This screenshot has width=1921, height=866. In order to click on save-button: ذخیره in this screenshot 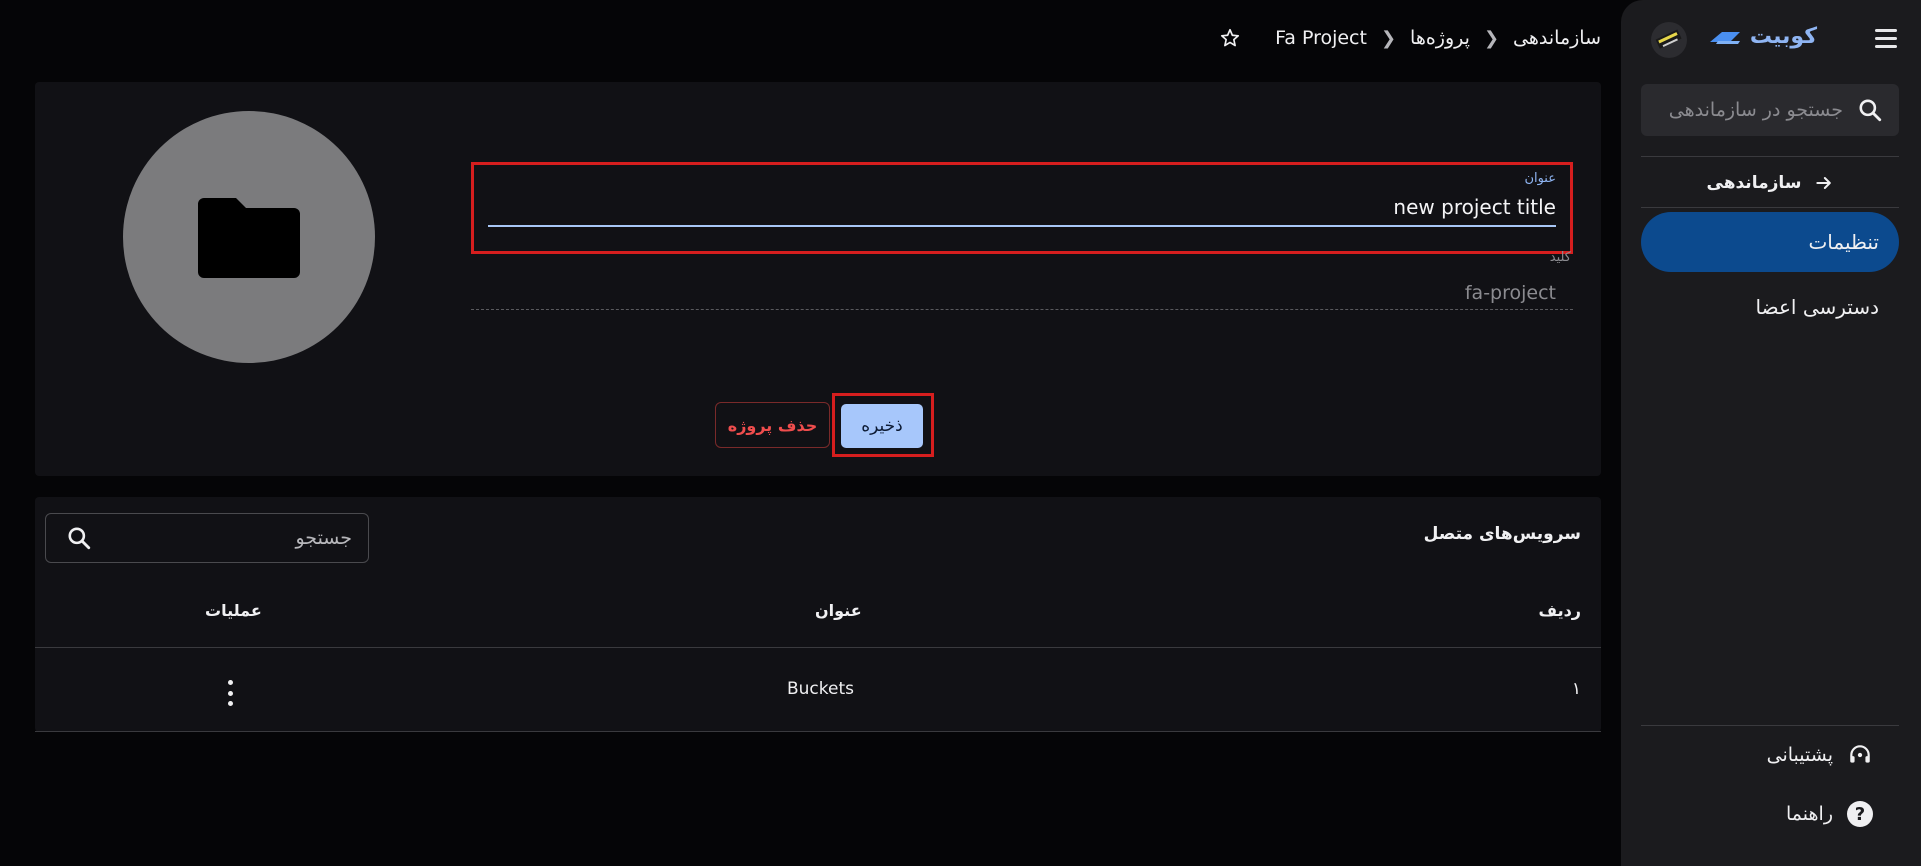, I will do `click(882, 426)`.